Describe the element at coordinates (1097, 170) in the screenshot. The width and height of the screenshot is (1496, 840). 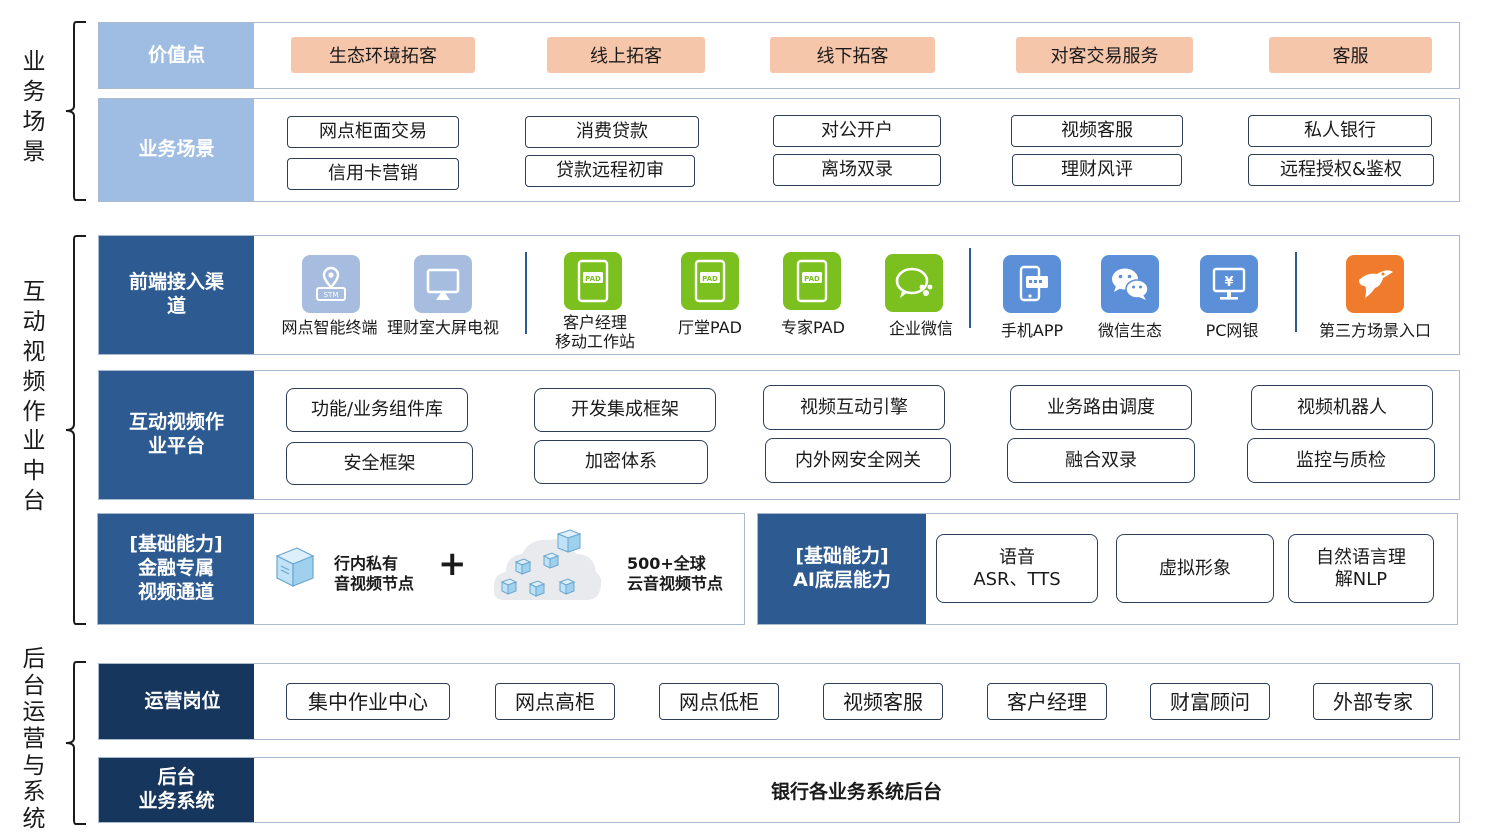
I see `scene-item: 理财风评` at that location.